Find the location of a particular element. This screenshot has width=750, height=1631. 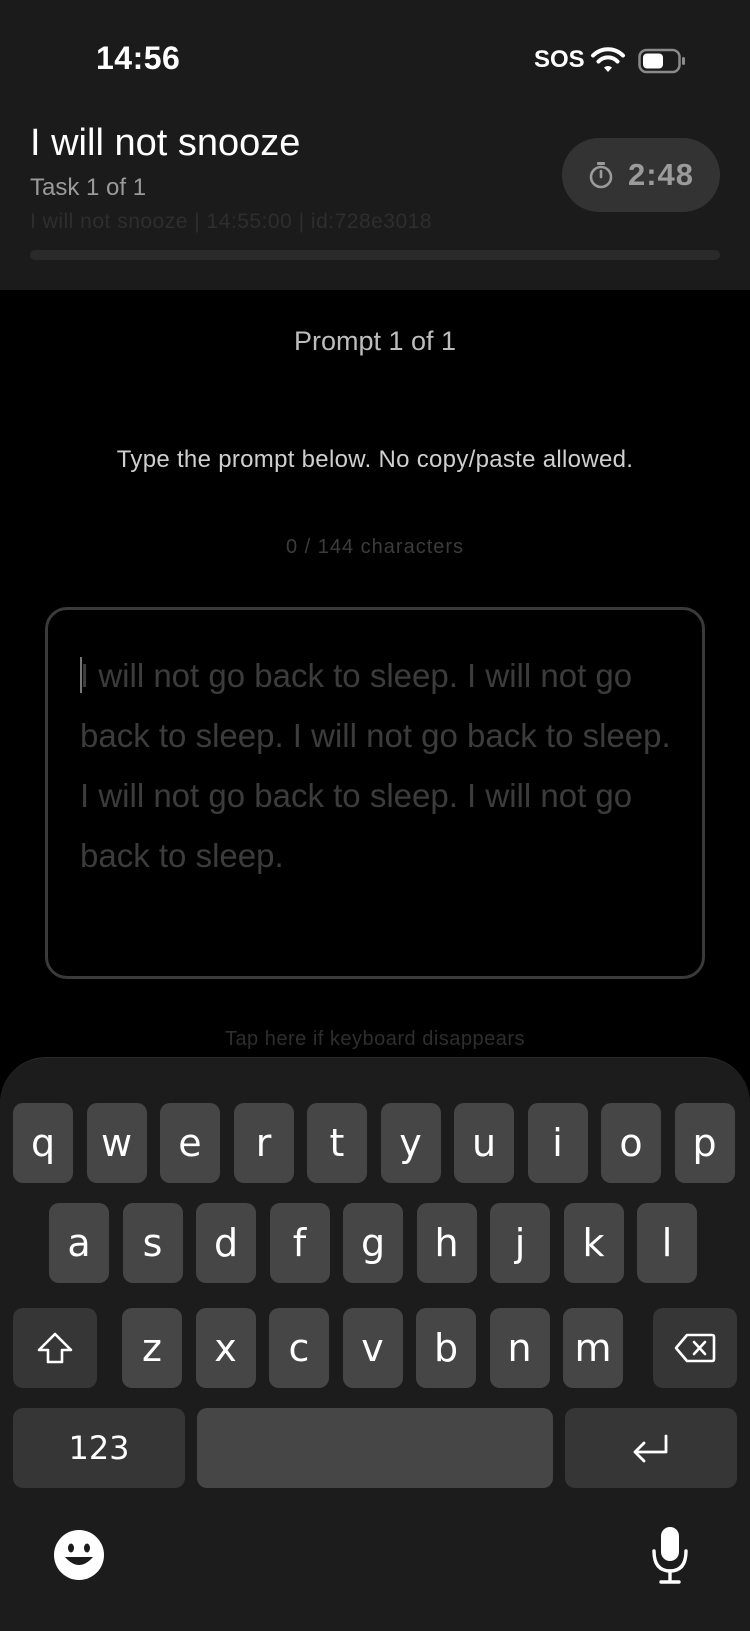

key-y: y is located at coordinates (410, 1143).